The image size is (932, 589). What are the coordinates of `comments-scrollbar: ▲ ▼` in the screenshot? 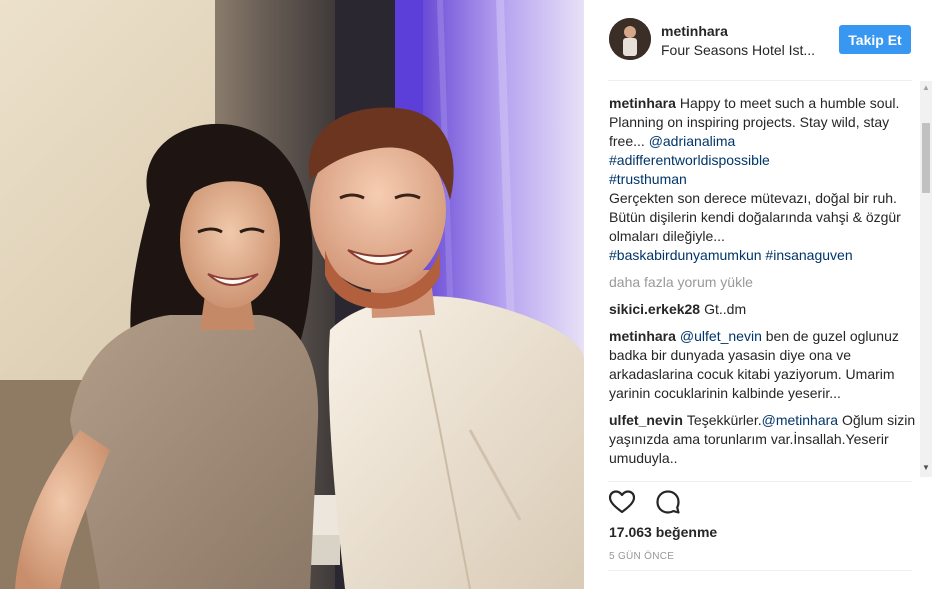 It's located at (926, 279).